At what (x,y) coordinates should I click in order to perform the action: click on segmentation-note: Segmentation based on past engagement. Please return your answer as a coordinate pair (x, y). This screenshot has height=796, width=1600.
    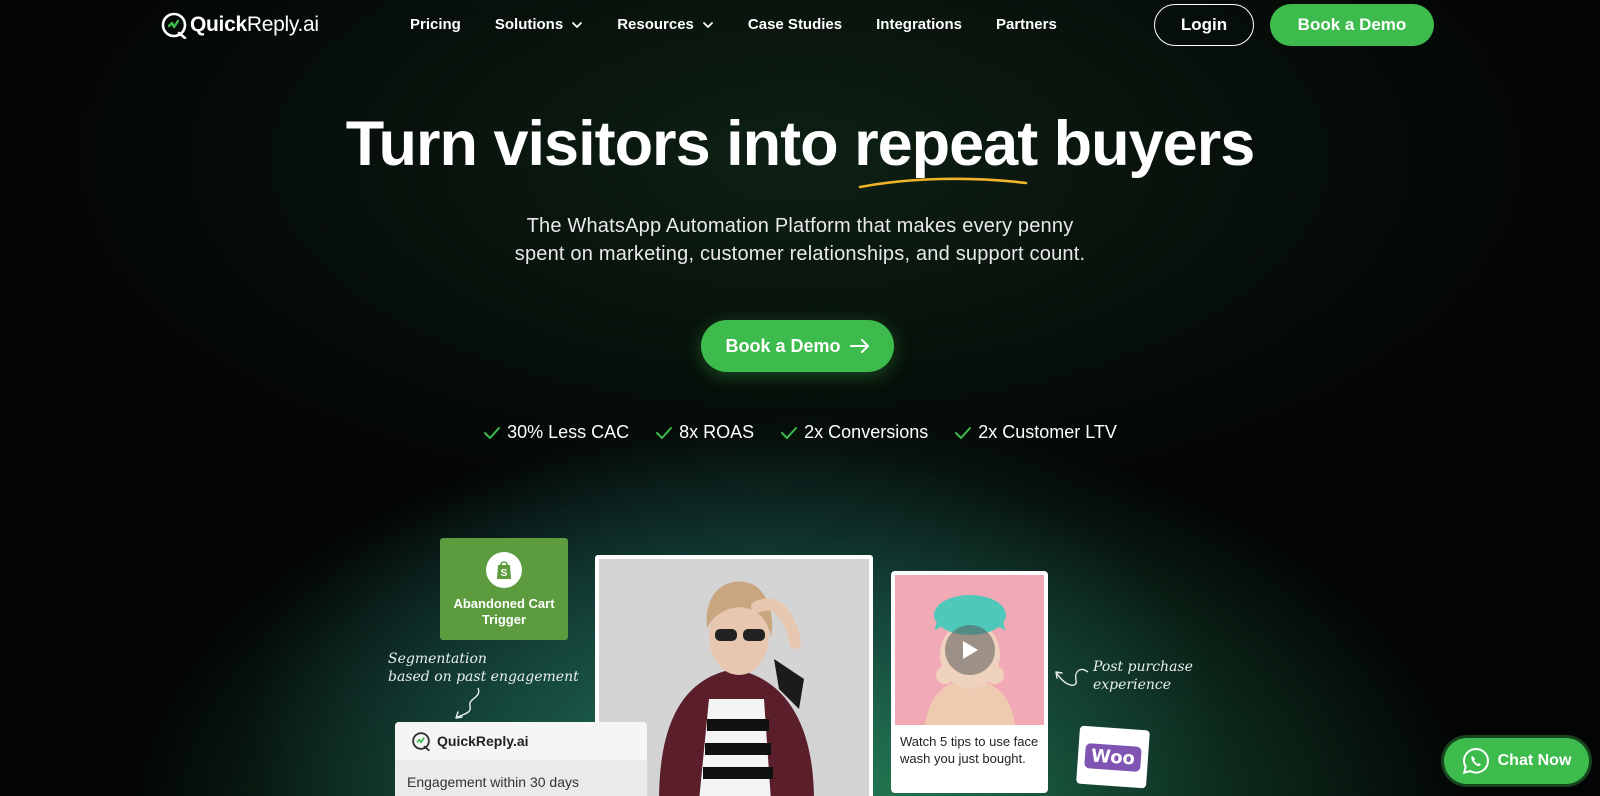
    Looking at the image, I should click on (483, 668).